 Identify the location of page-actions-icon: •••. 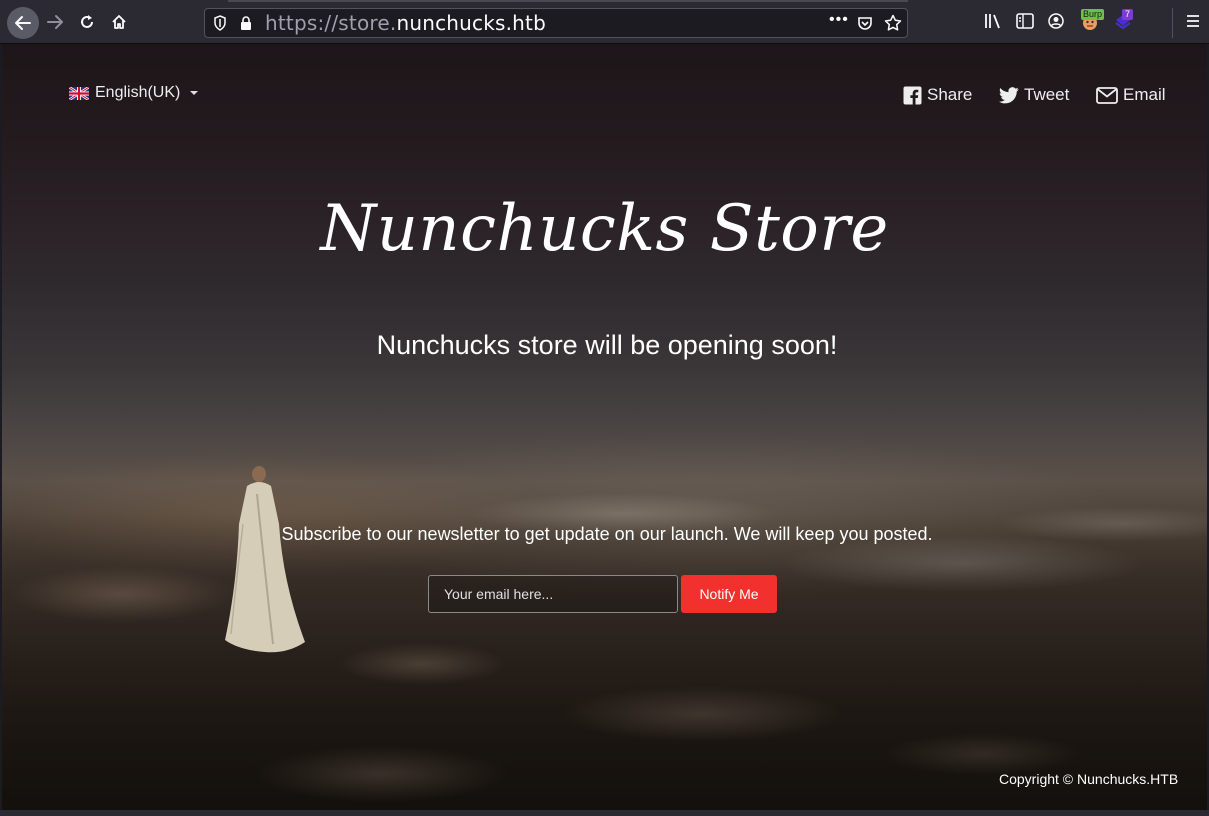
(839, 20).